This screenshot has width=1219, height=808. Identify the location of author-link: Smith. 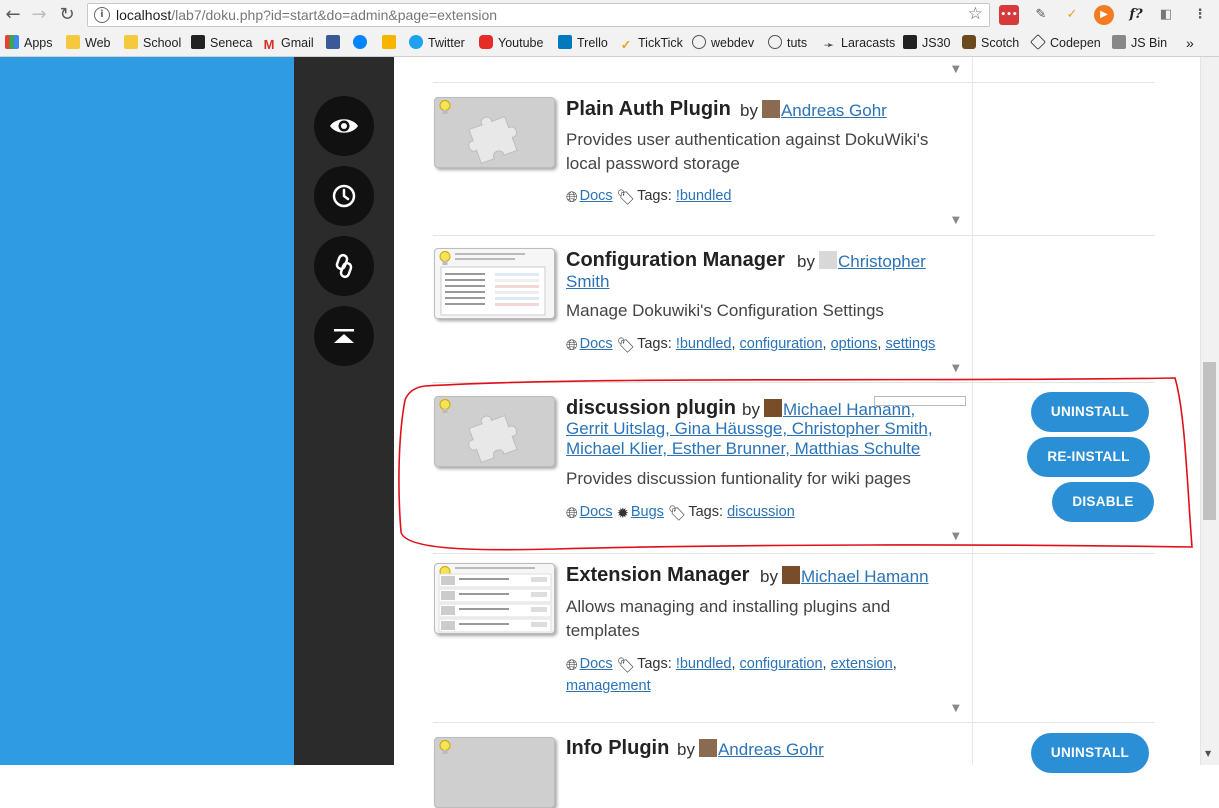
(587, 281).